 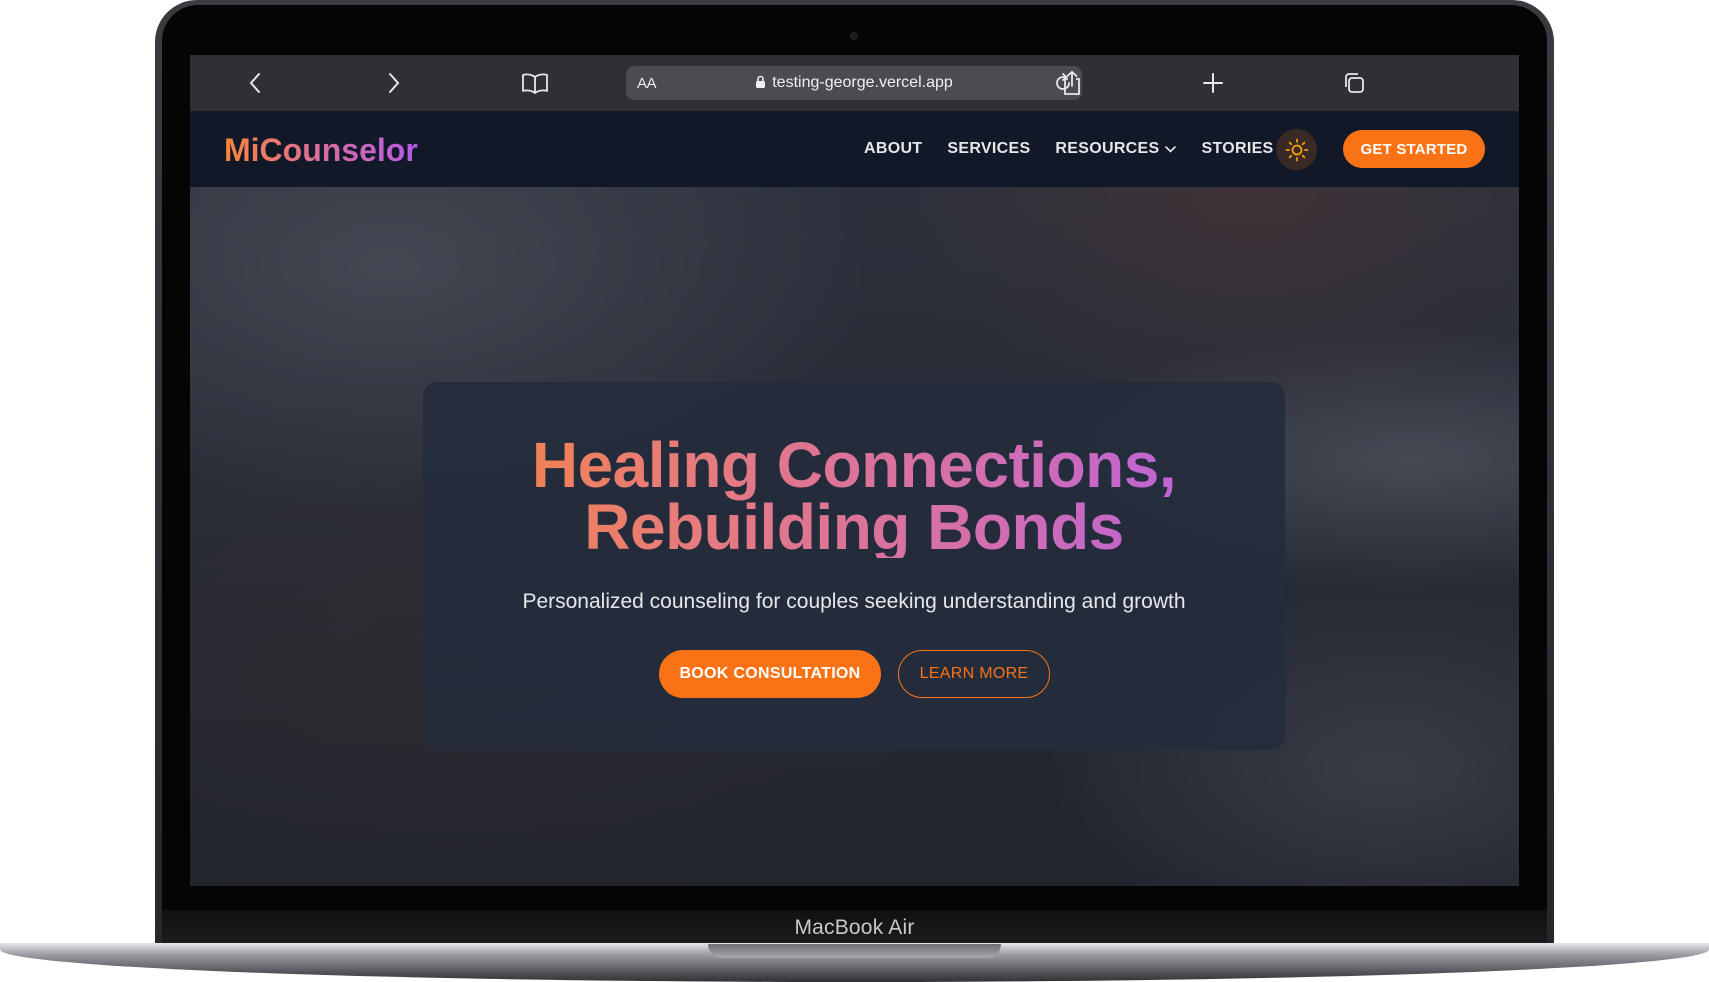 I want to click on browser-toolbar: AA testing-george.vercel.app, so click(x=854, y=83).